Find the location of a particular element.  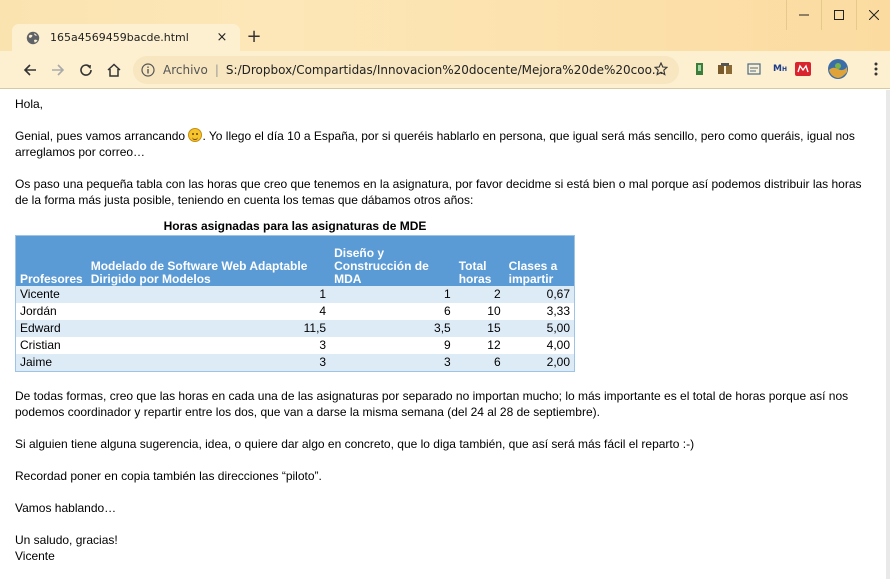

extension-3-icon is located at coordinates (754, 69).